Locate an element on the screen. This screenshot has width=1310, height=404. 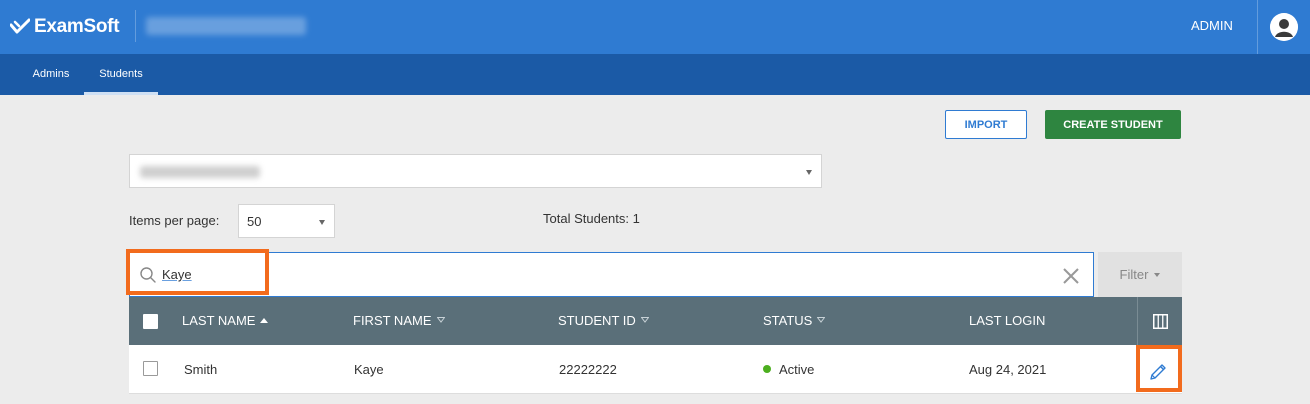
header-divider-right is located at coordinates (1257, 27).